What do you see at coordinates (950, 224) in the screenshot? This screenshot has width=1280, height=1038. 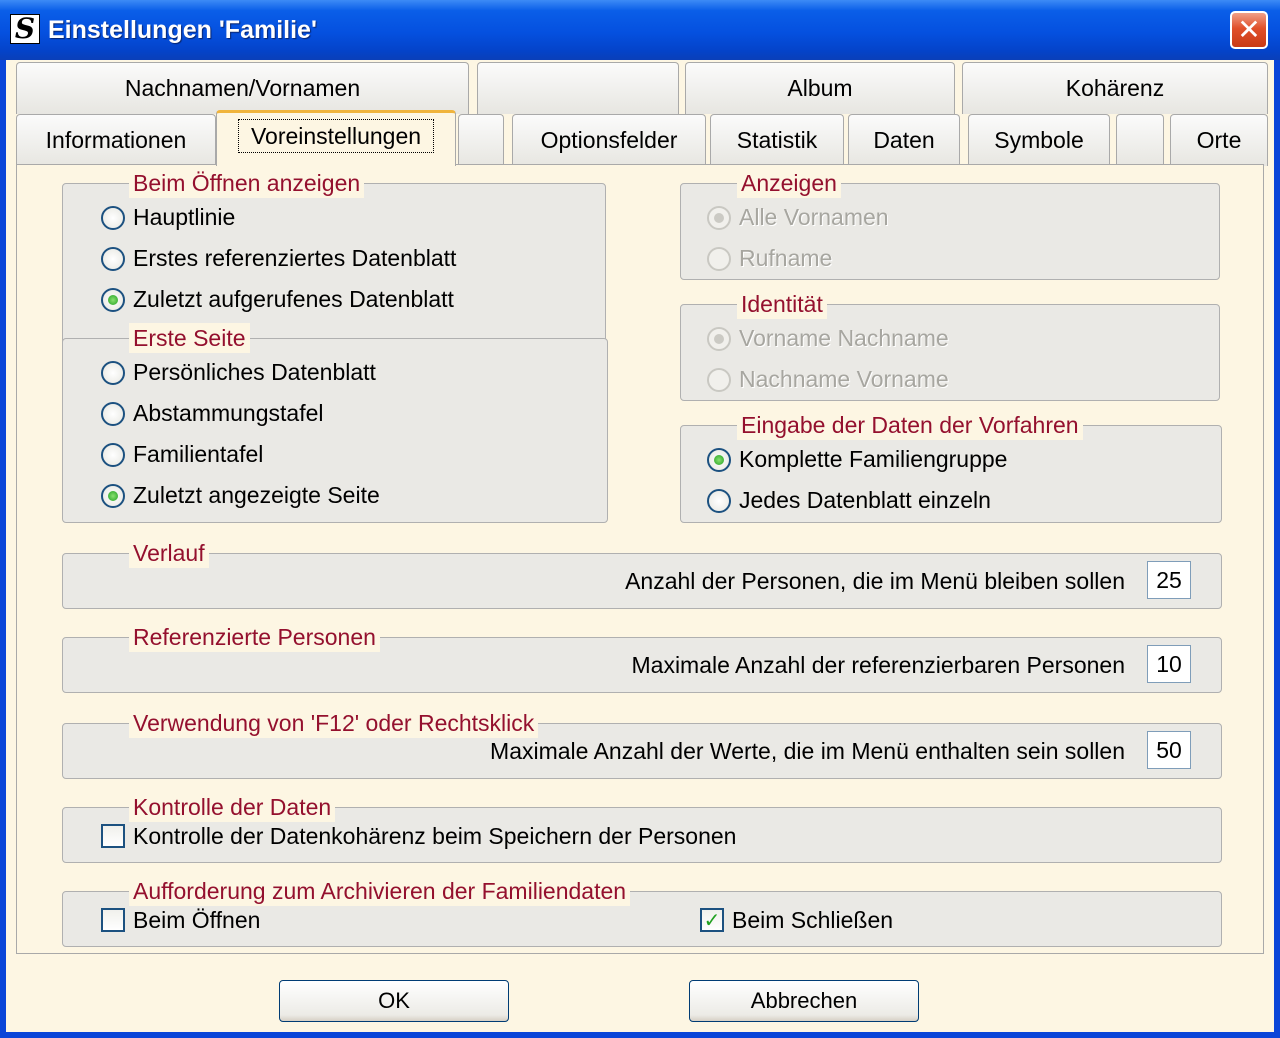 I see `group-anzeigen: Anzeigen Alle Vornamen Rufname` at bounding box center [950, 224].